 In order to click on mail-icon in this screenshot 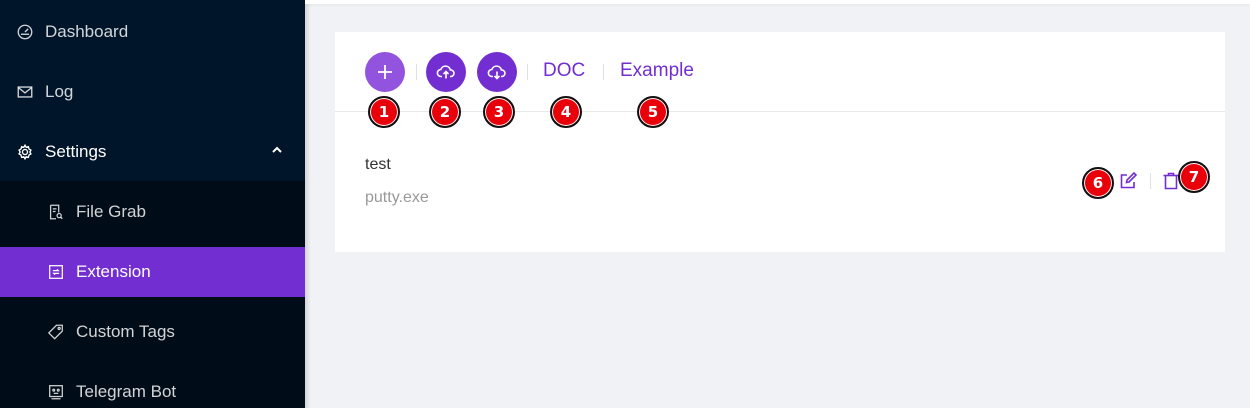, I will do `click(25, 92)`.